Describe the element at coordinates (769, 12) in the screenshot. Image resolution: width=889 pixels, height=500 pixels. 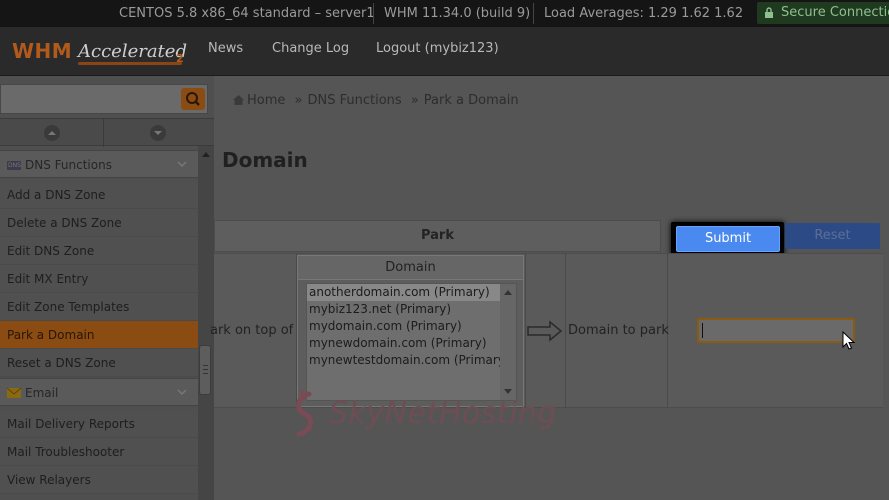
I see `lock-icon` at that location.